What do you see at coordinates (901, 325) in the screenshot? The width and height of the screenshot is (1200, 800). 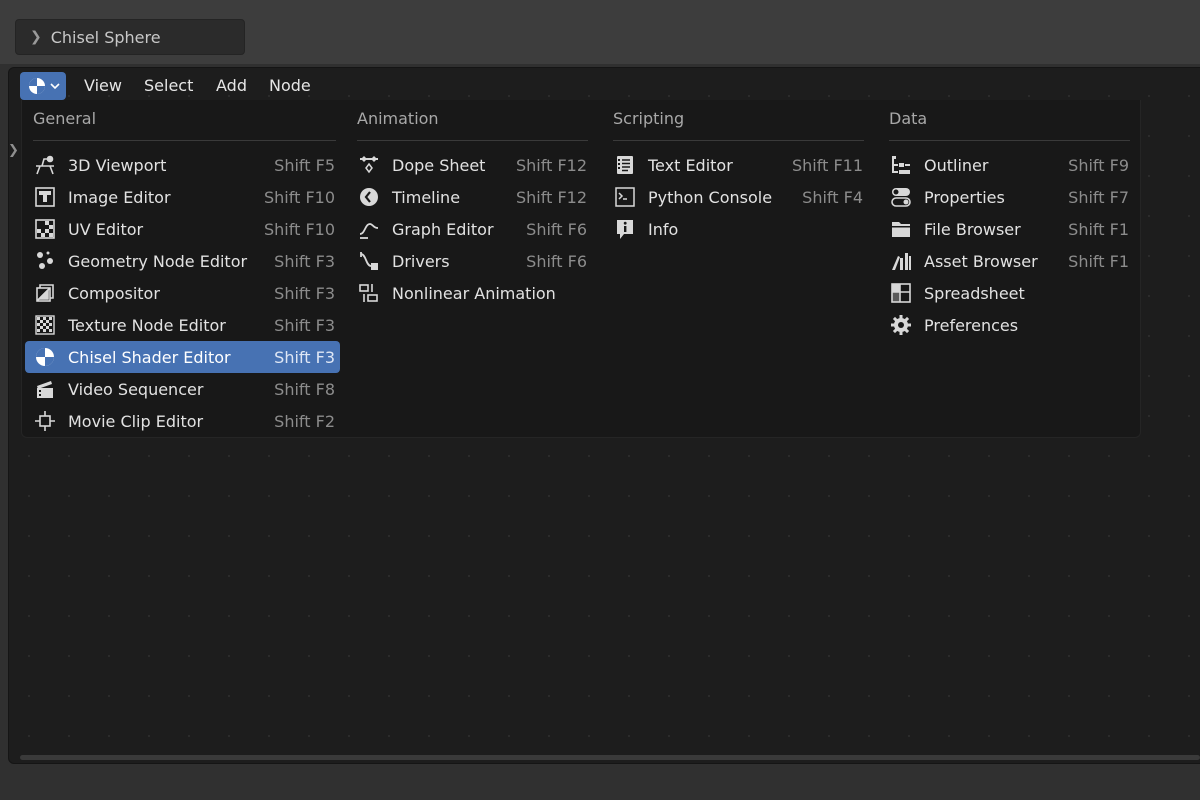 I see `preferences-icon` at bounding box center [901, 325].